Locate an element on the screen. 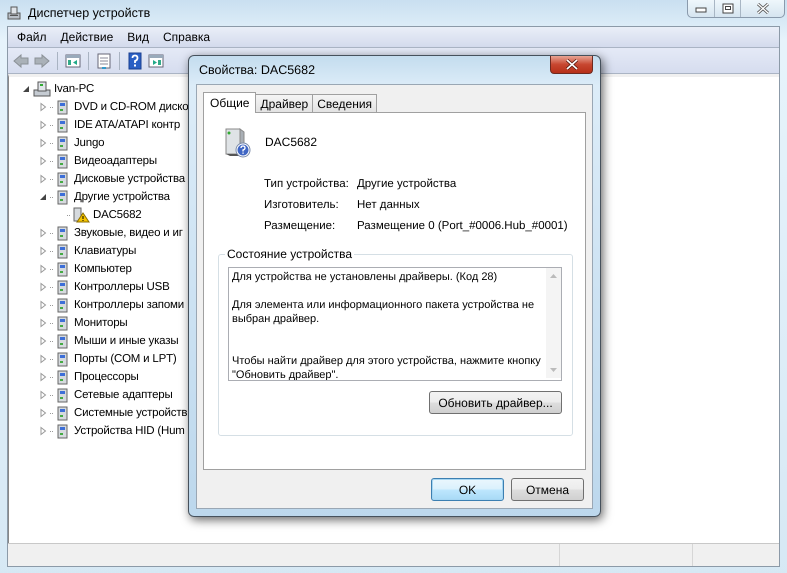  tree-item: DVD и CD-ROM диско is located at coordinates (131, 107).